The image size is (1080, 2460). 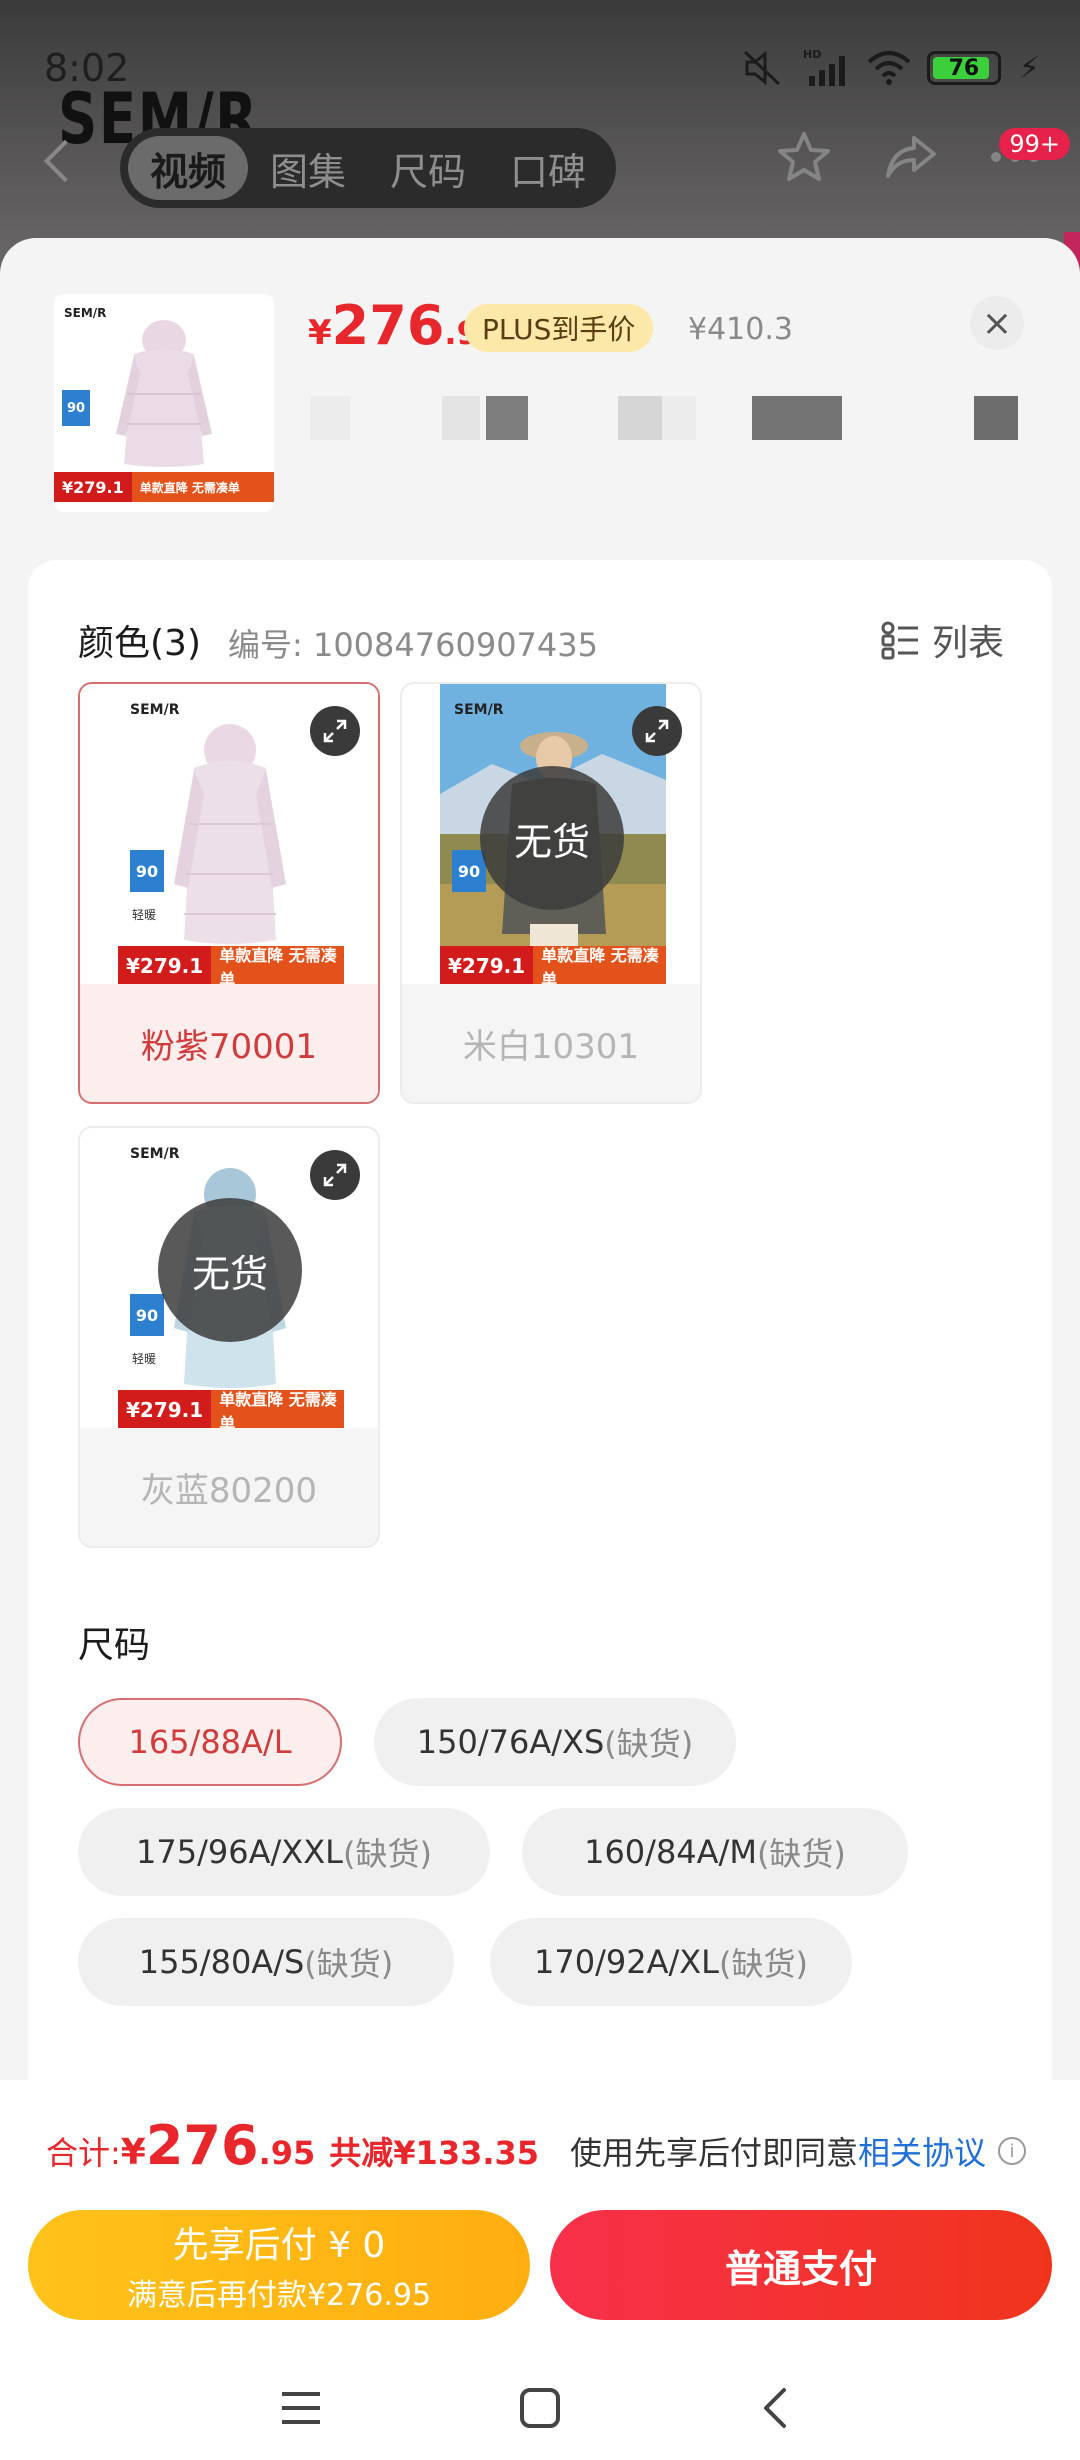 I want to click on svg-text: HD, so click(x=812, y=54).